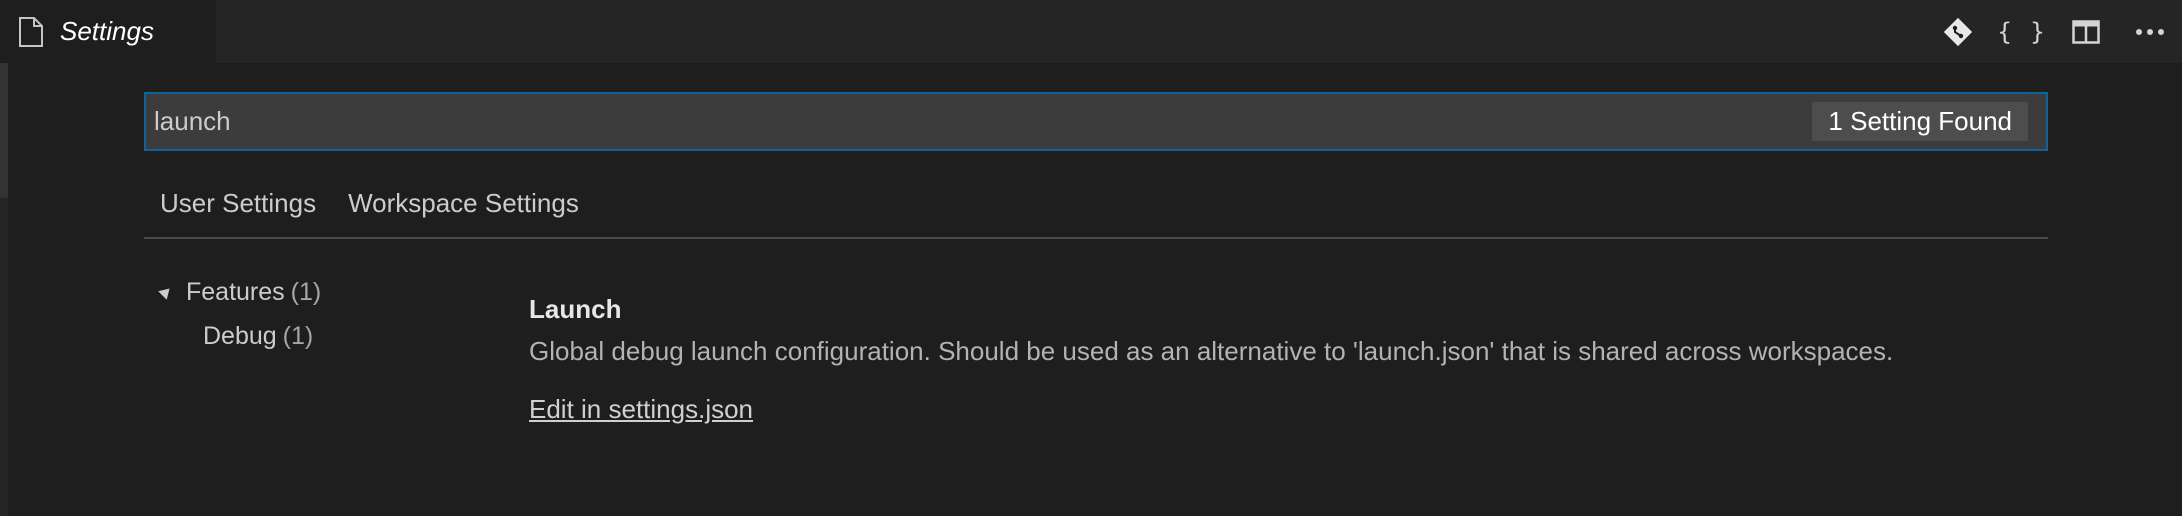 The image size is (2182, 516). Describe the element at coordinates (1096, 209) in the screenshot. I see `settings-scope-tabs: User Settings Workspace Settings` at that location.